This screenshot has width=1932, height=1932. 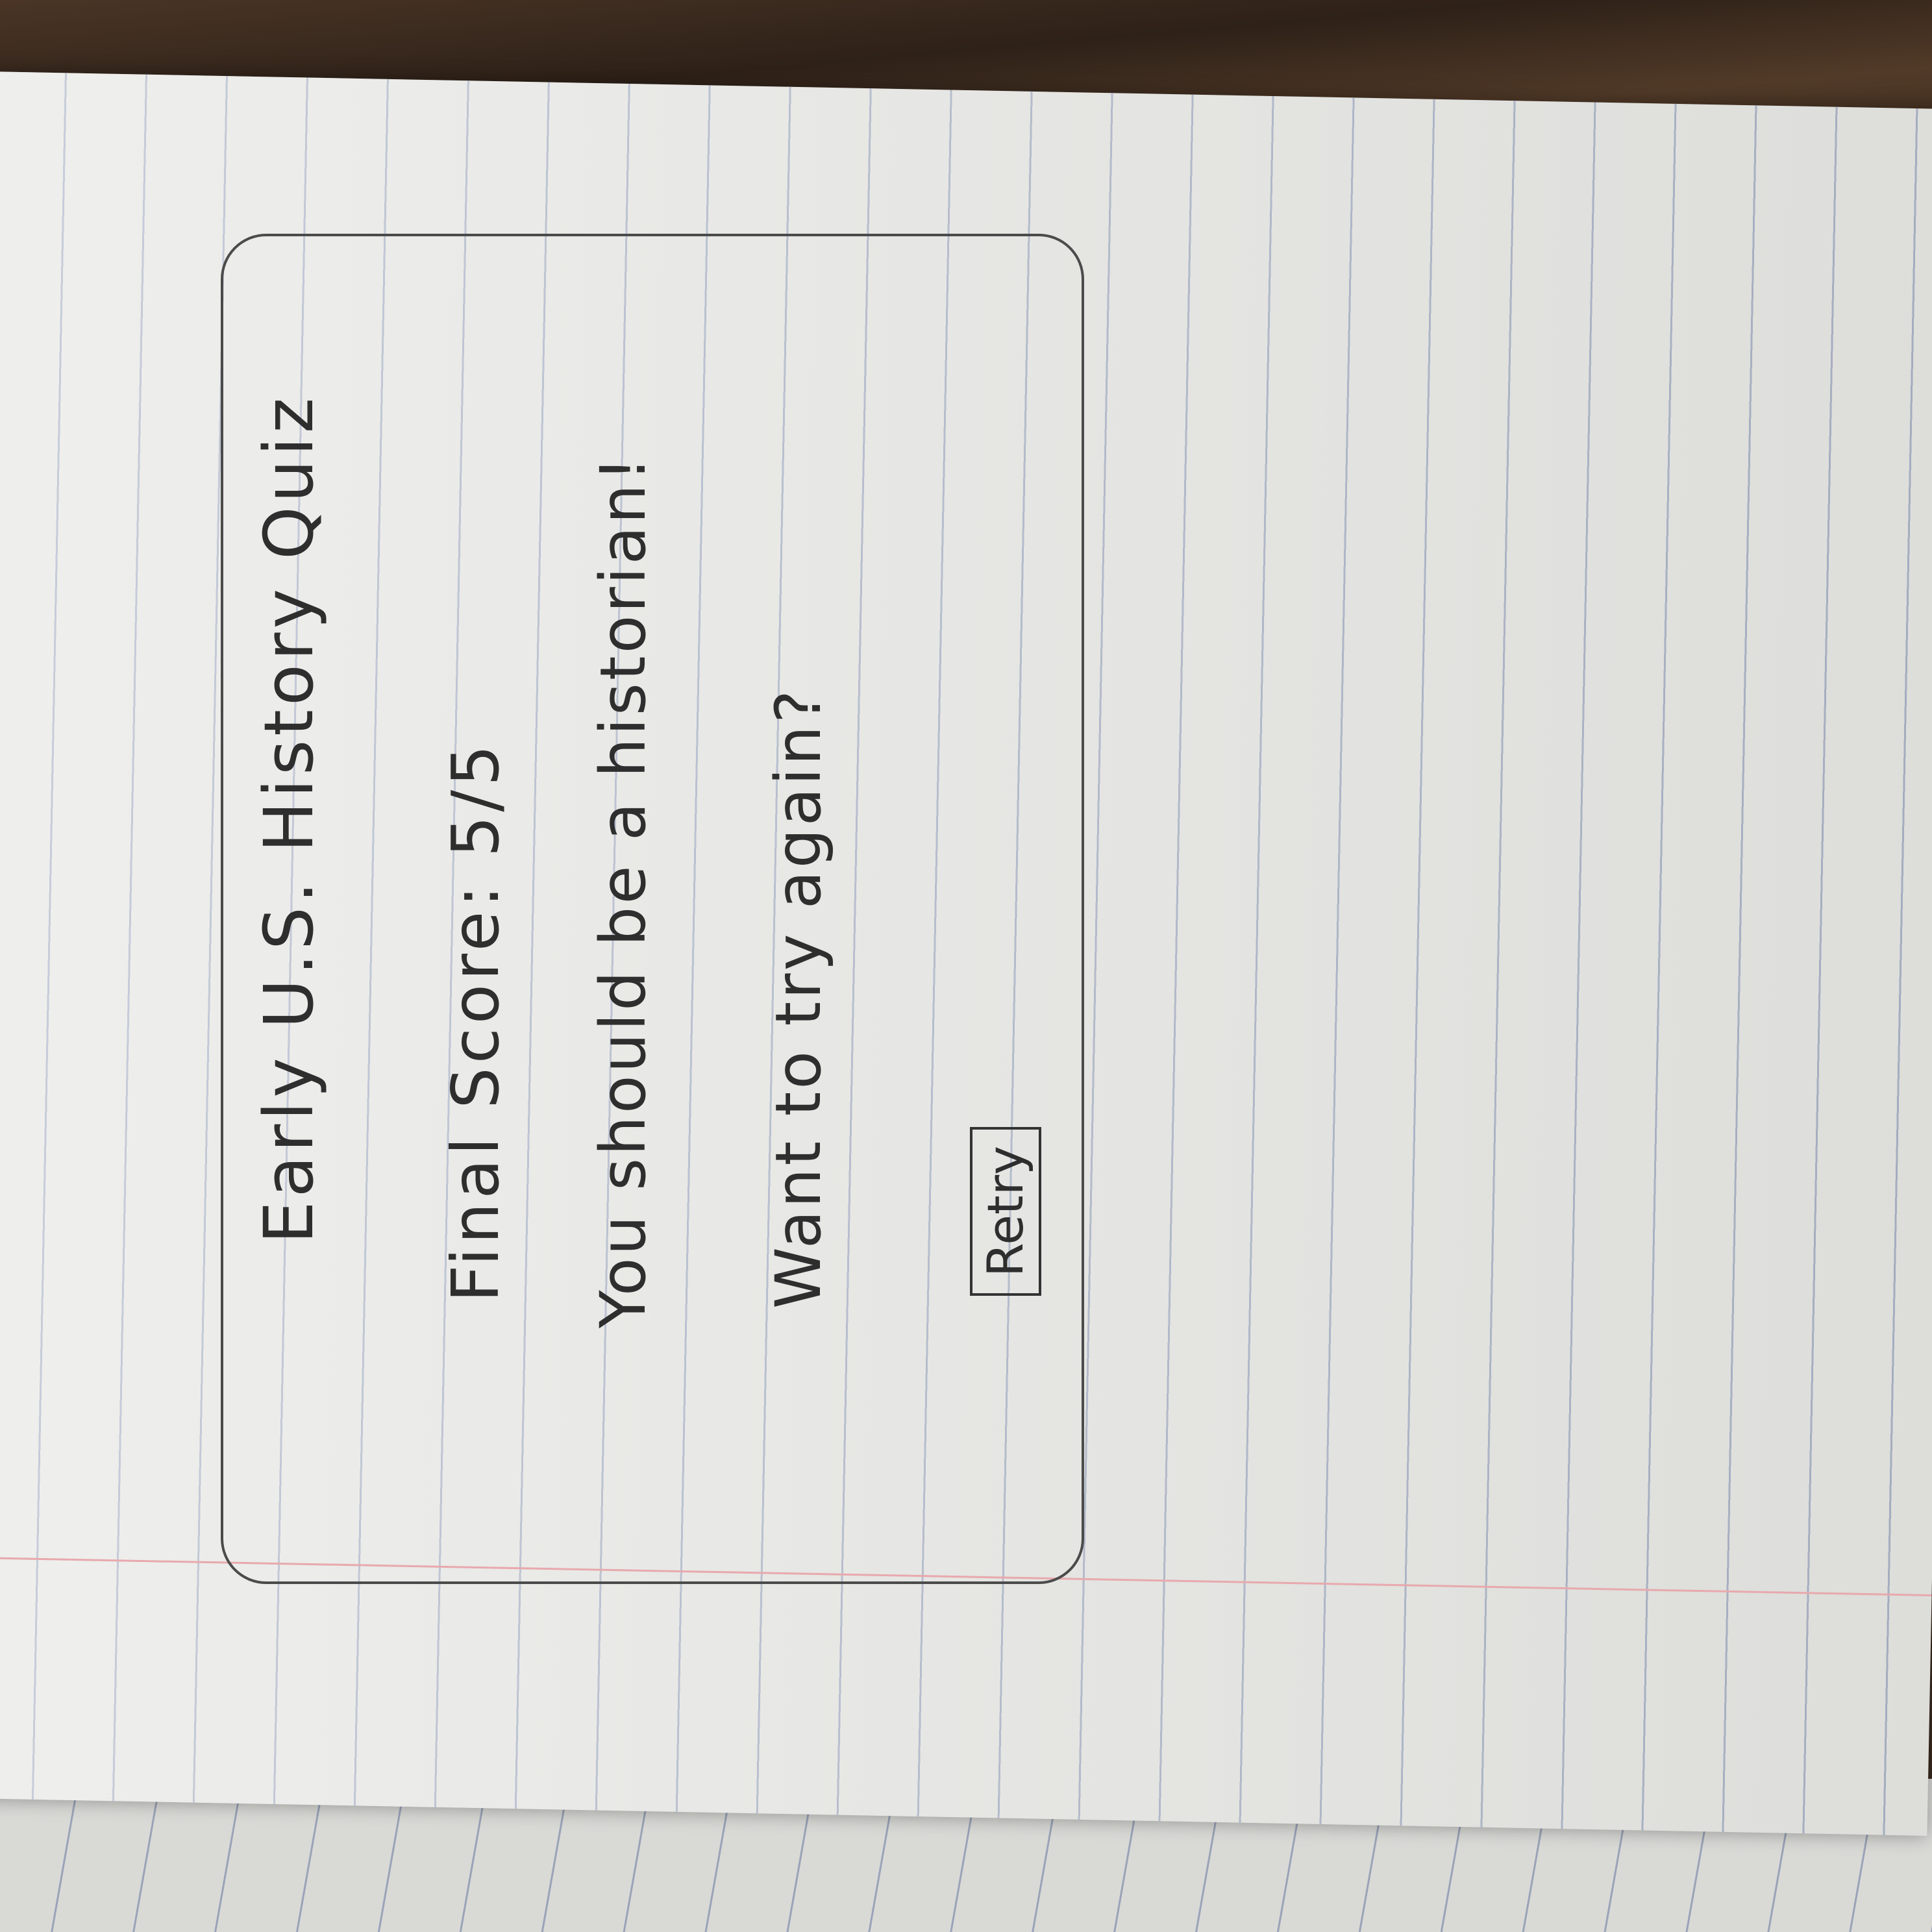 I want to click on retry-prompt: Want to try again?, so click(x=798, y=998).